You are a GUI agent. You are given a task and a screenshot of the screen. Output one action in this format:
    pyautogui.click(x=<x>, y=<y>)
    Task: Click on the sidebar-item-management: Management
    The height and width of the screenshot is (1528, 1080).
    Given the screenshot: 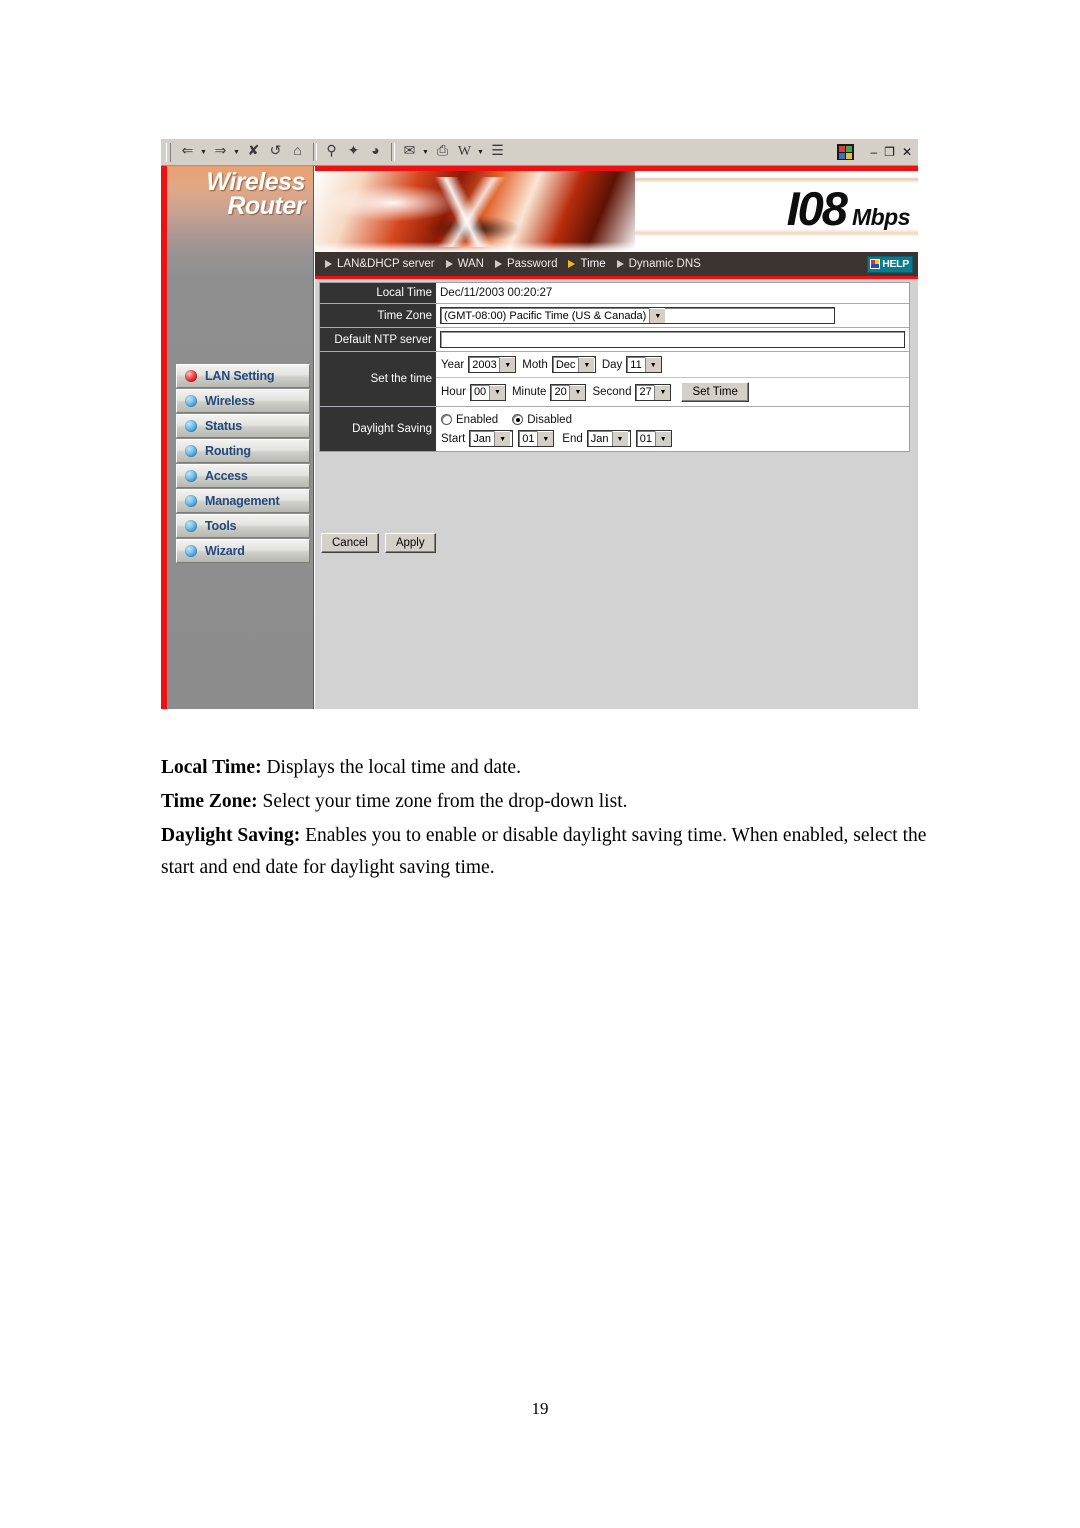 What is the action you would take?
    pyautogui.click(x=243, y=501)
    